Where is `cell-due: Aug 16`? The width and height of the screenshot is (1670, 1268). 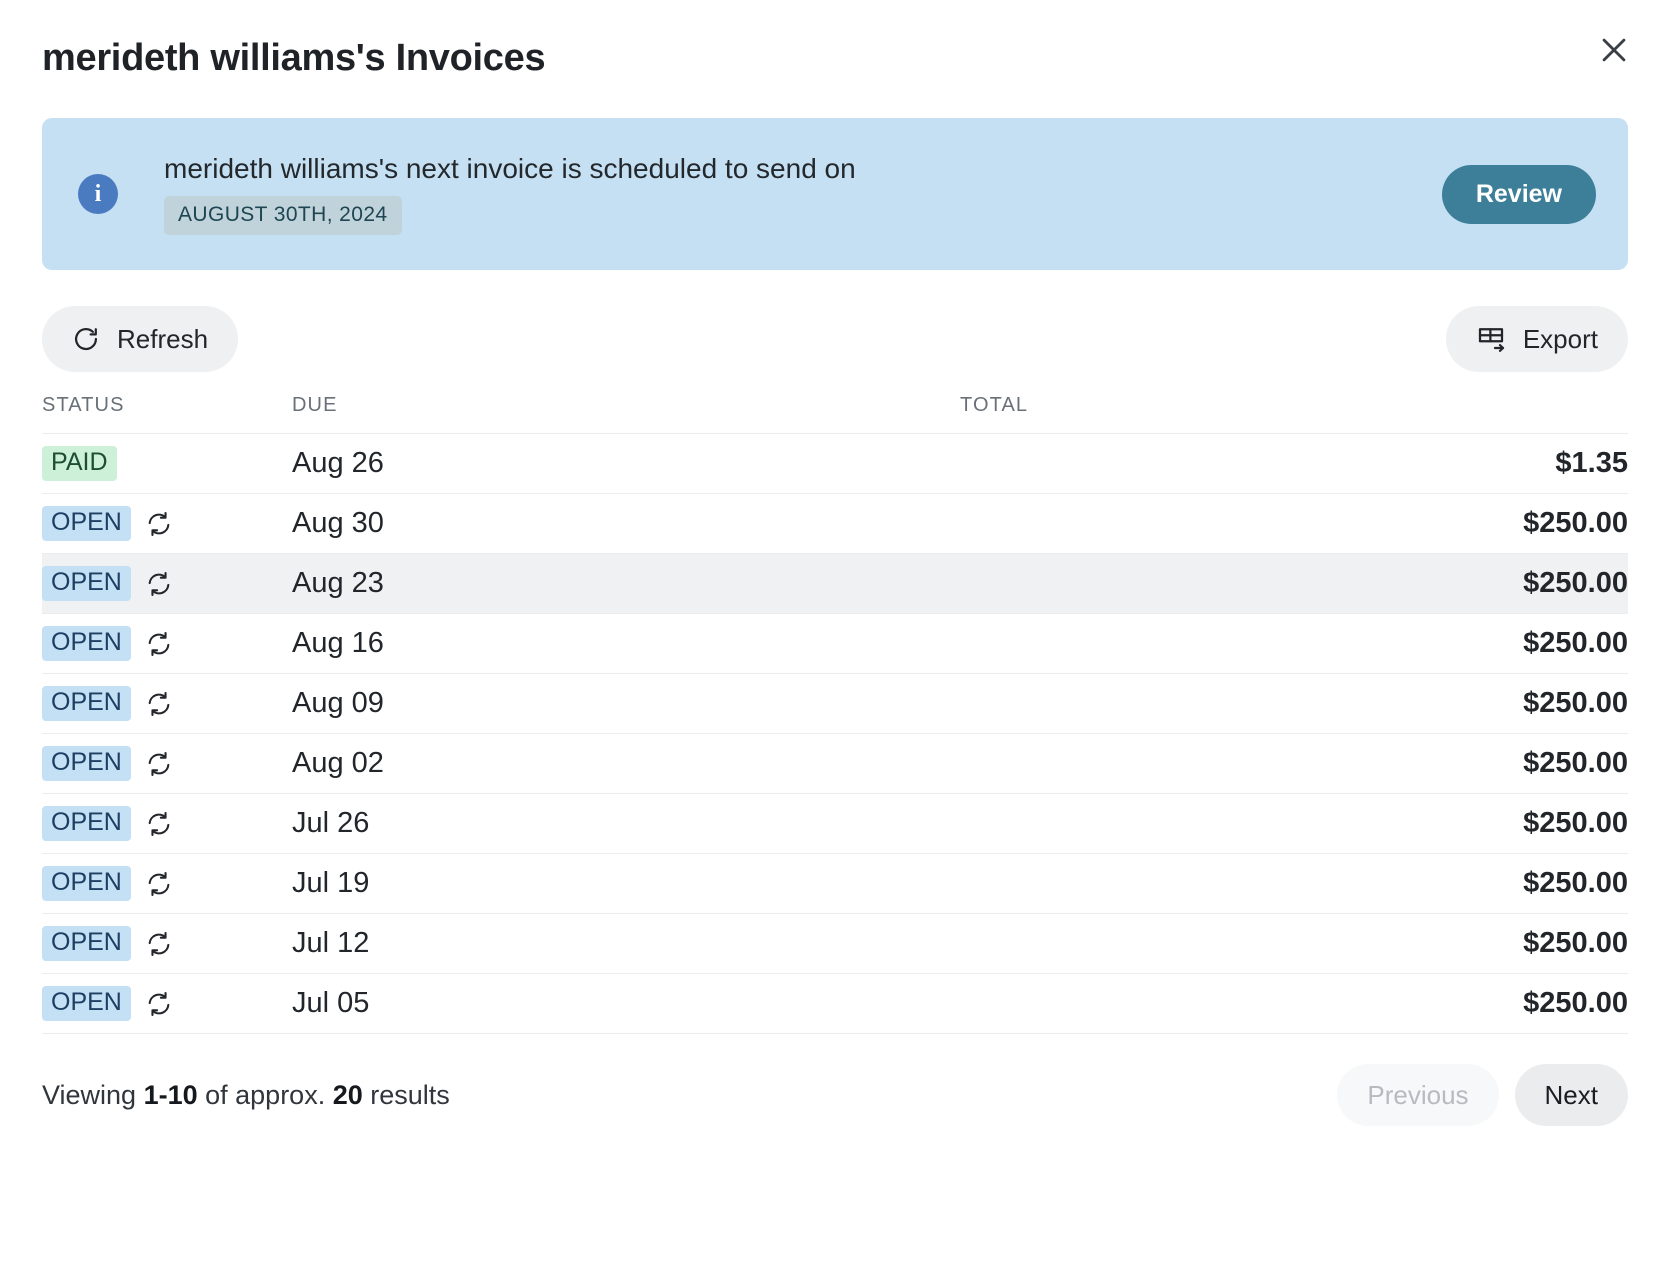
cell-due: Aug 16 is located at coordinates (626, 643).